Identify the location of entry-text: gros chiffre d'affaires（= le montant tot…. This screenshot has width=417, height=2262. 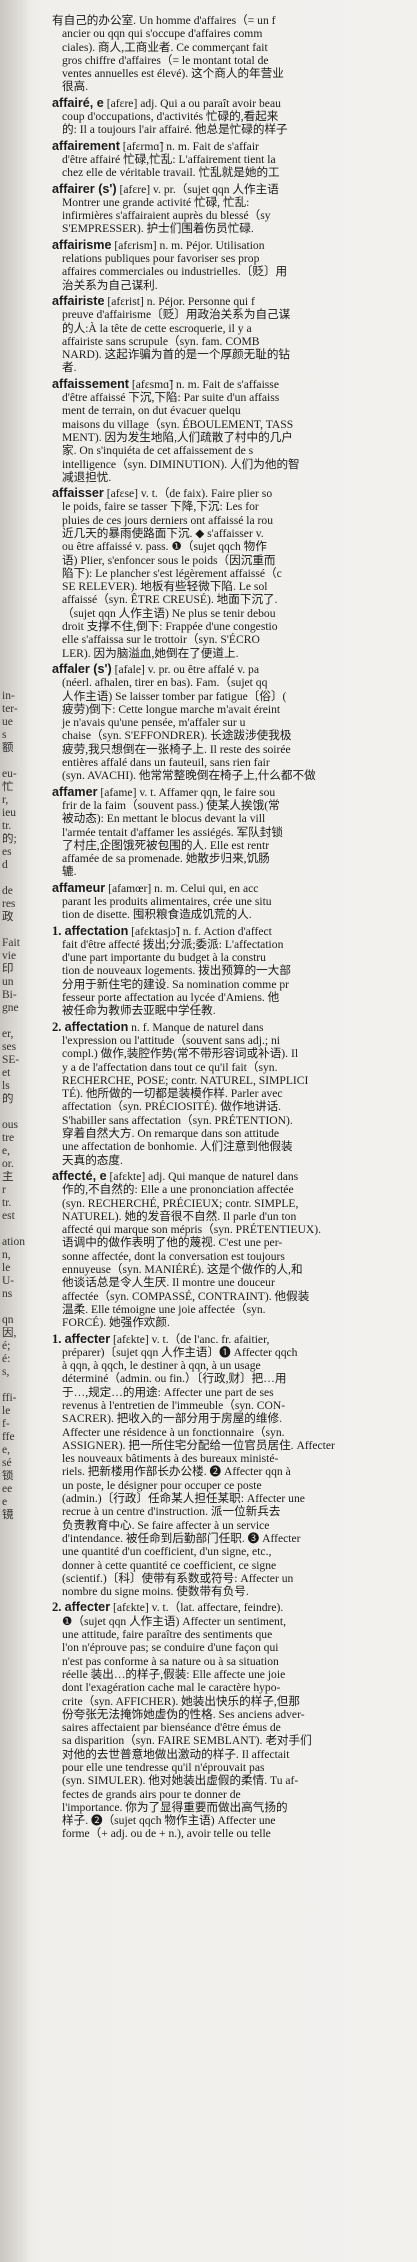
(165, 60).